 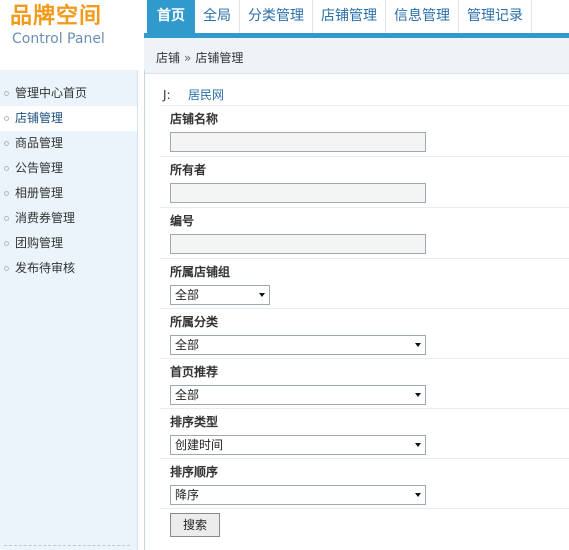 What do you see at coordinates (298, 345) in the screenshot?
I see `category-select: 全部` at bounding box center [298, 345].